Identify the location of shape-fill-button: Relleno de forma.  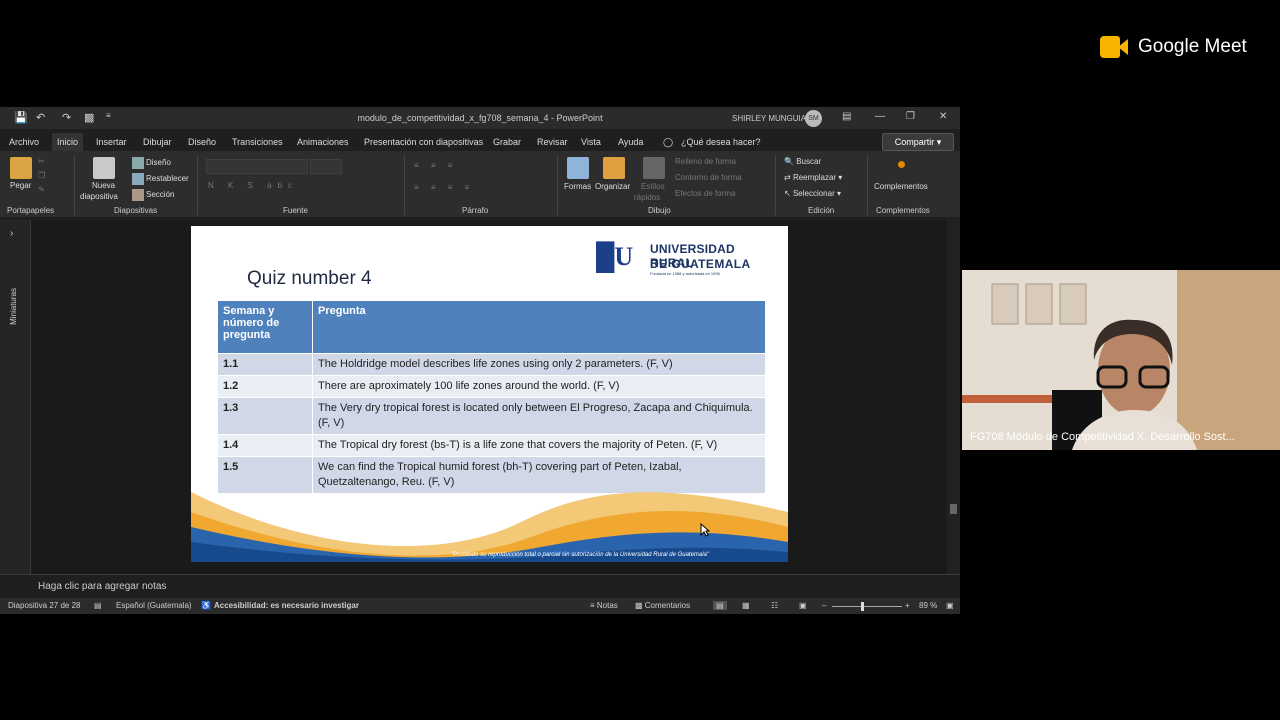
(705, 161).